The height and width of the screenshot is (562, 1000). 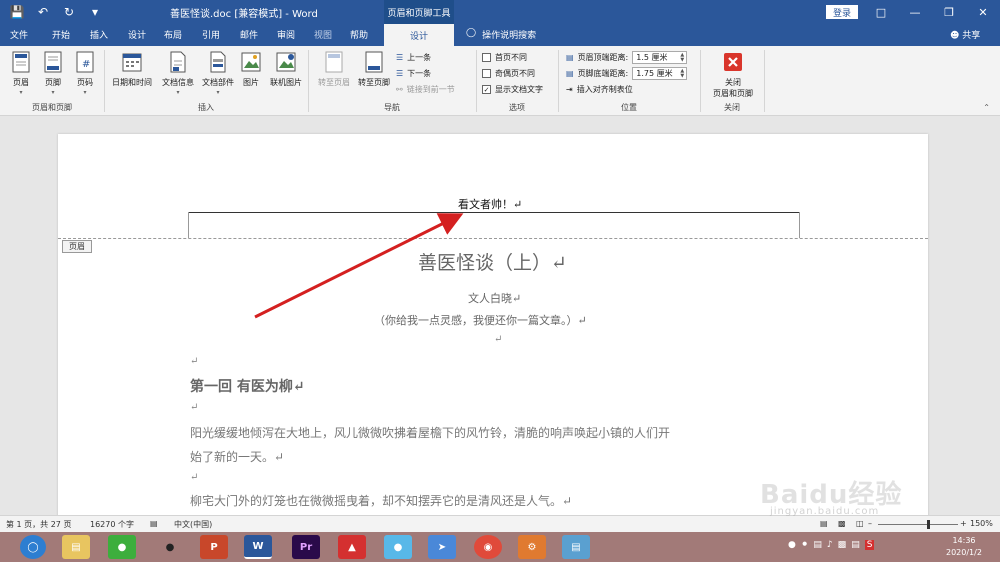 What do you see at coordinates (486, 57) in the screenshot?
I see `checkbox-unchecked` at bounding box center [486, 57].